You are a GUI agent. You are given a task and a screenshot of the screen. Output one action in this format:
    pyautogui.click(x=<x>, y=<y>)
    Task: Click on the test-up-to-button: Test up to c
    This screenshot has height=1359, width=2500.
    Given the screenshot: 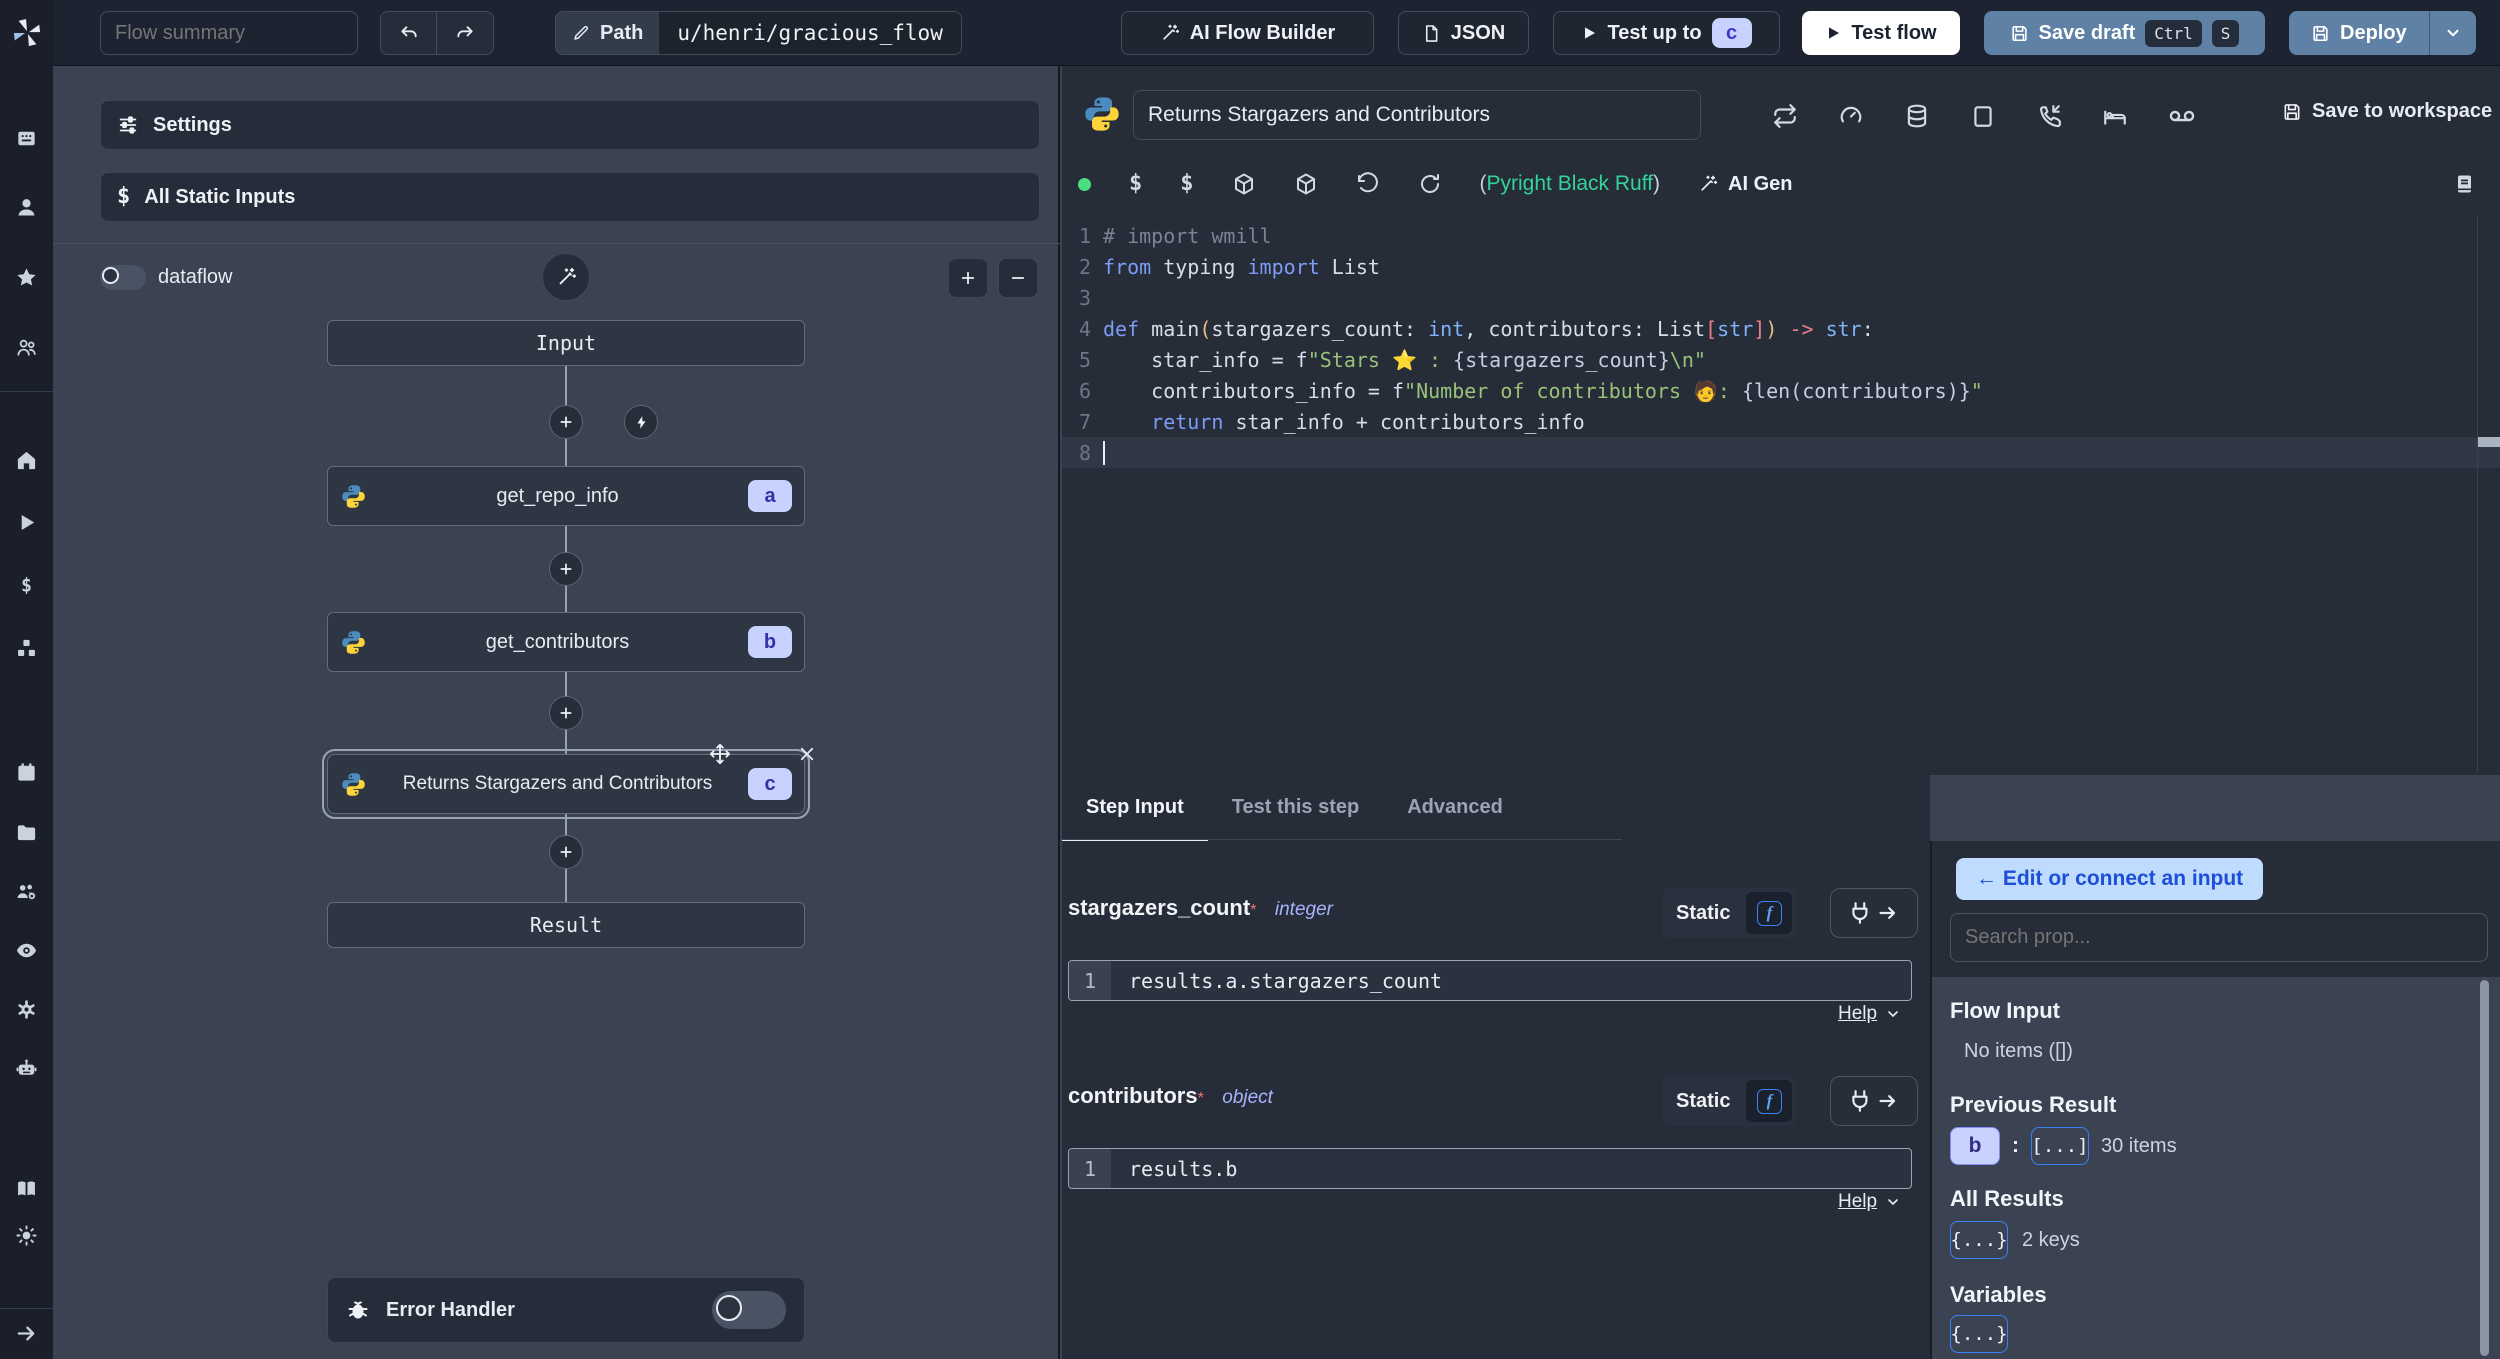 What is the action you would take?
    pyautogui.click(x=1666, y=33)
    